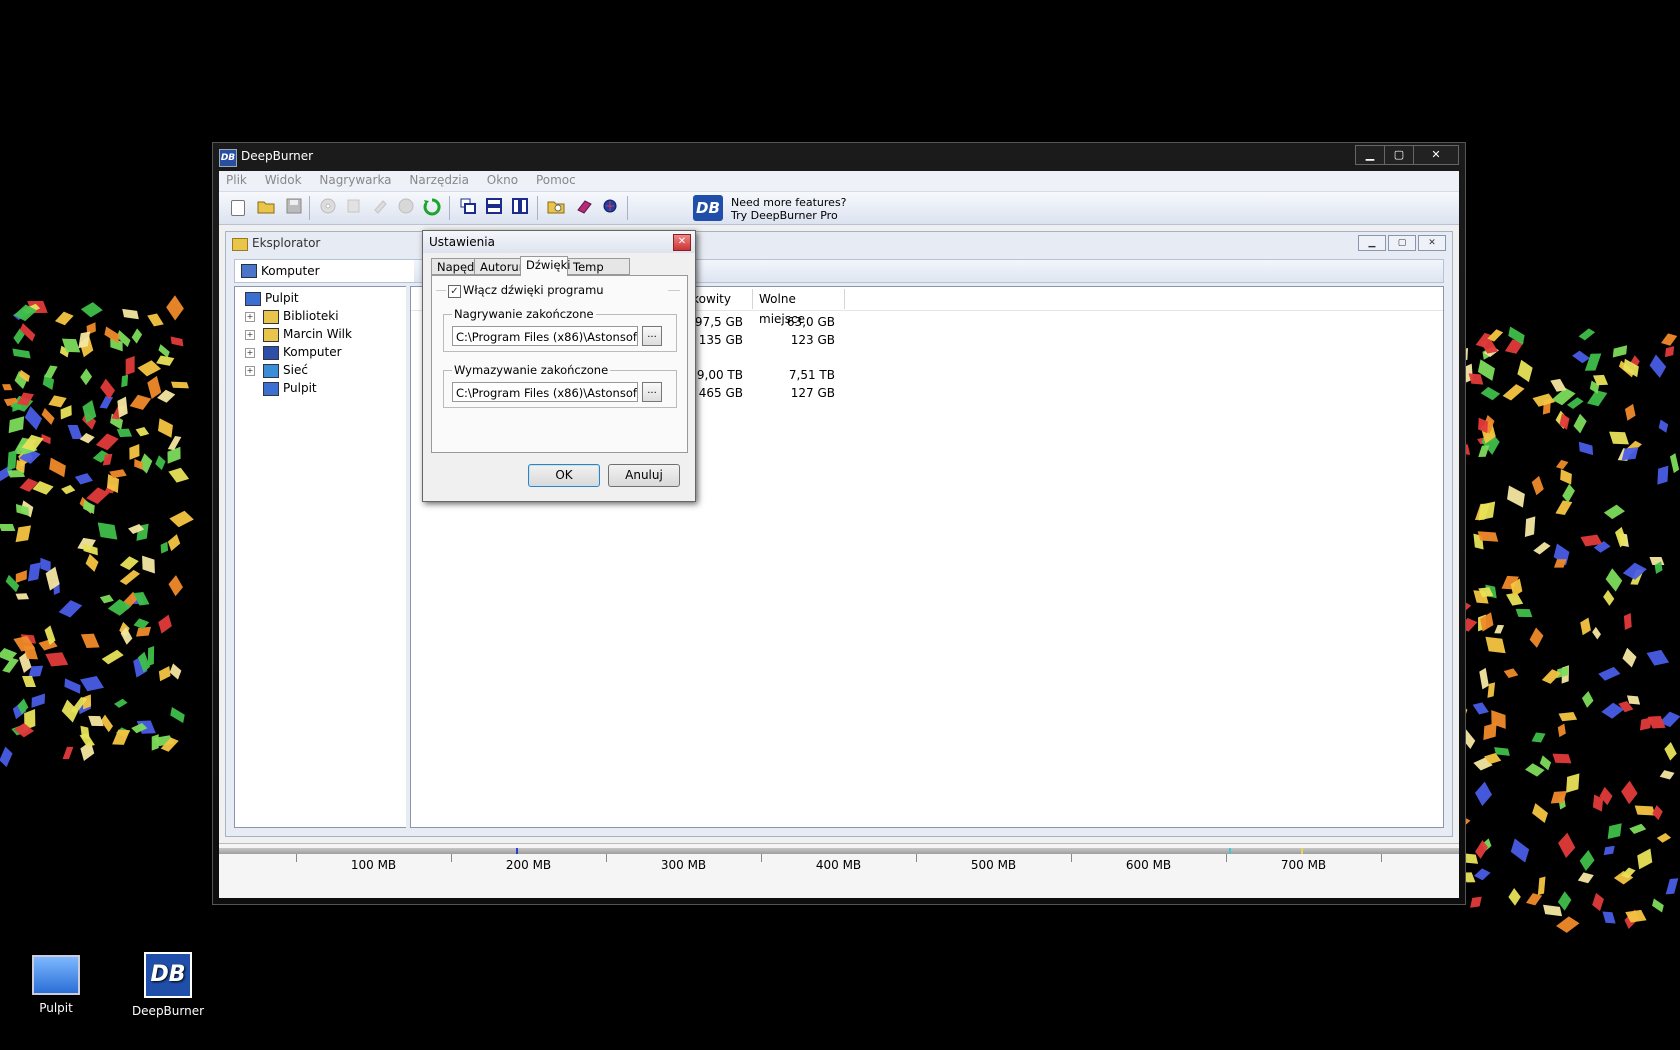 This screenshot has height=1050, width=1680. Describe the element at coordinates (319, 334) in the screenshot. I see `tree-node: + Marcin Wilk` at that location.